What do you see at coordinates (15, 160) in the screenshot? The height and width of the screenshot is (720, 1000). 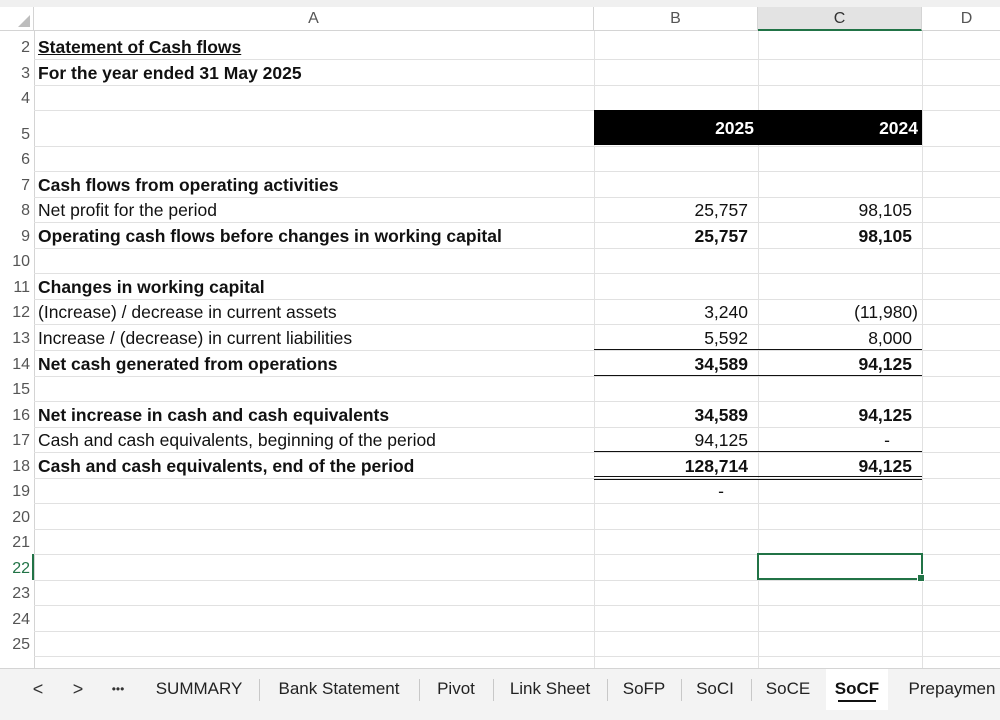 I see `row-header-6: 6` at bounding box center [15, 160].